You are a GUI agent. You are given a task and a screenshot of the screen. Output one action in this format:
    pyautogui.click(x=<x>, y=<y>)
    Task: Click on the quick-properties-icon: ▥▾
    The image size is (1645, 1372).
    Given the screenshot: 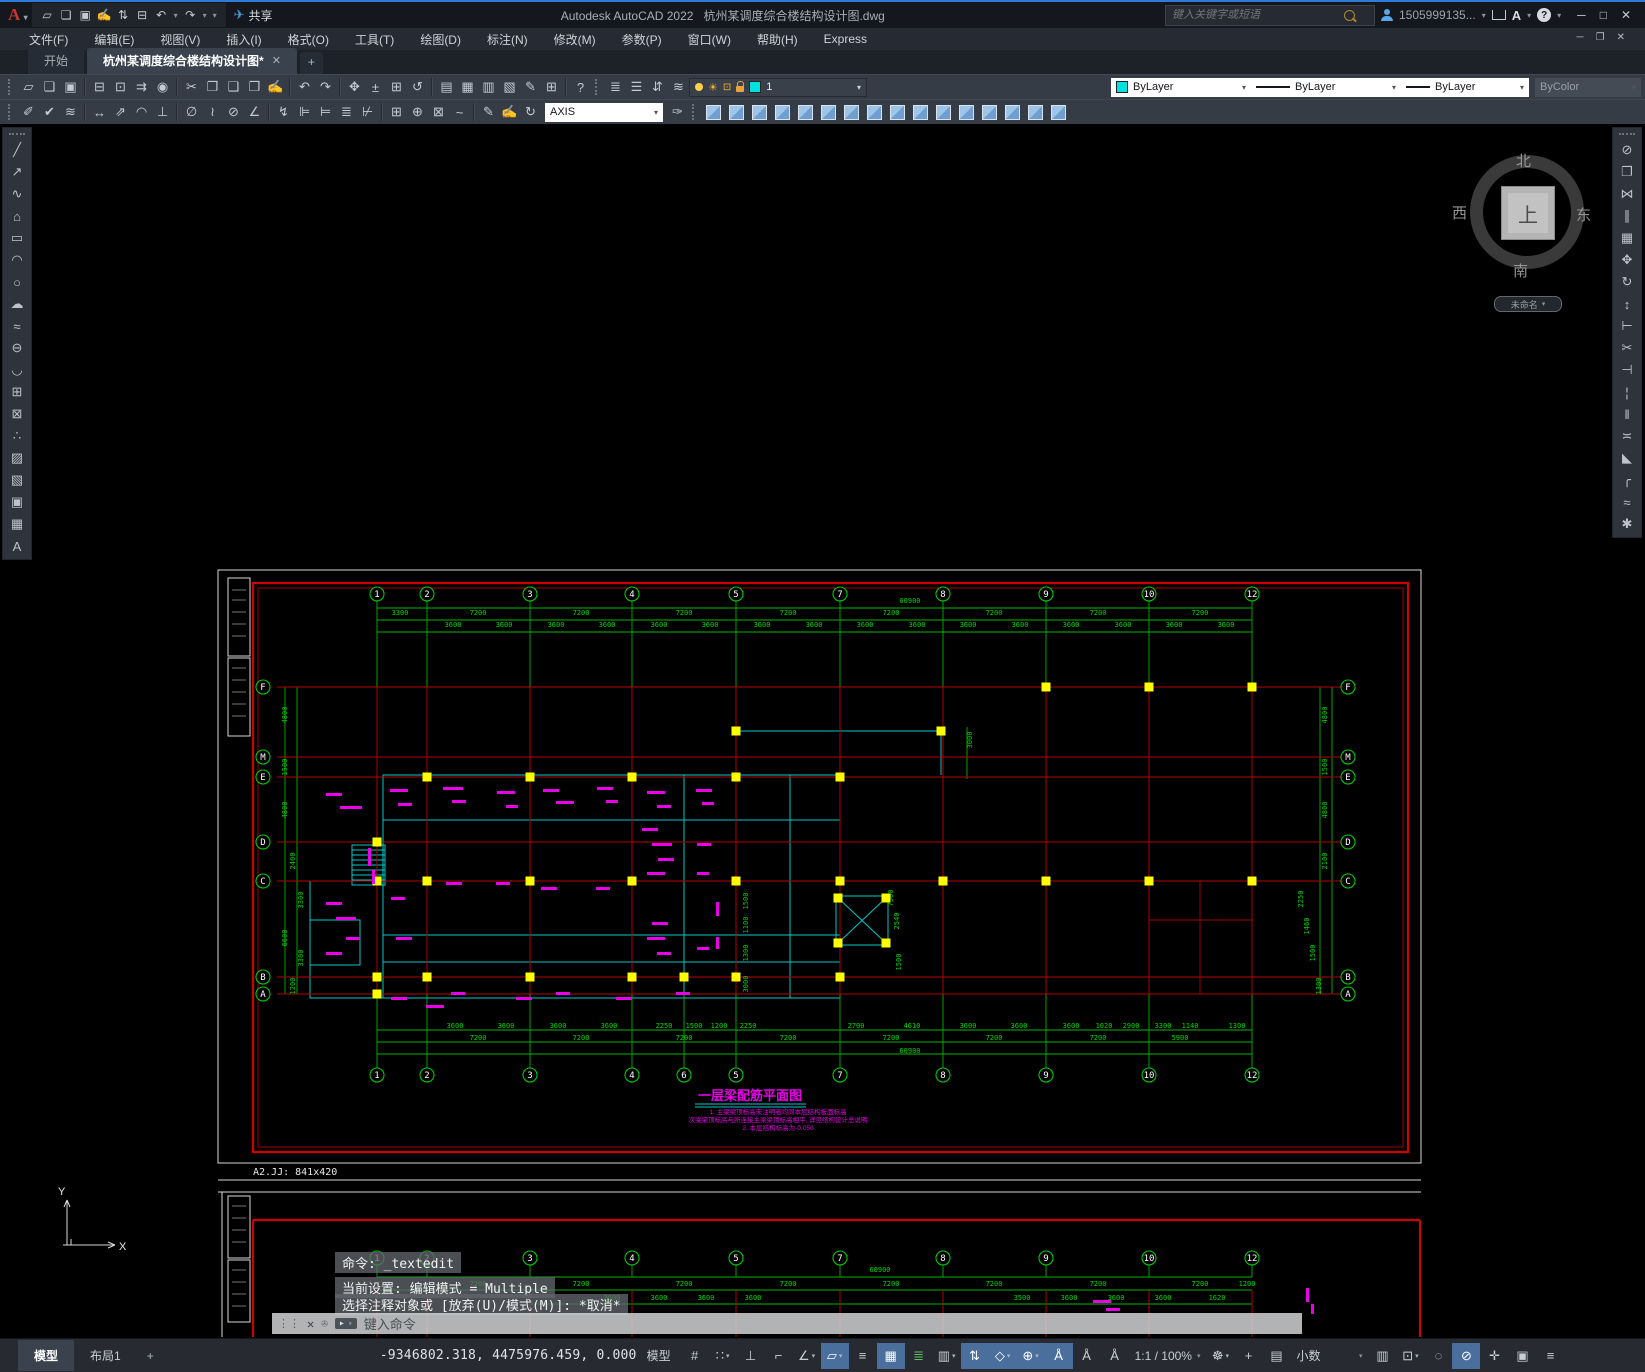 What is the action you would take?
    pyautogui.click(x=1382, y=1356)
    